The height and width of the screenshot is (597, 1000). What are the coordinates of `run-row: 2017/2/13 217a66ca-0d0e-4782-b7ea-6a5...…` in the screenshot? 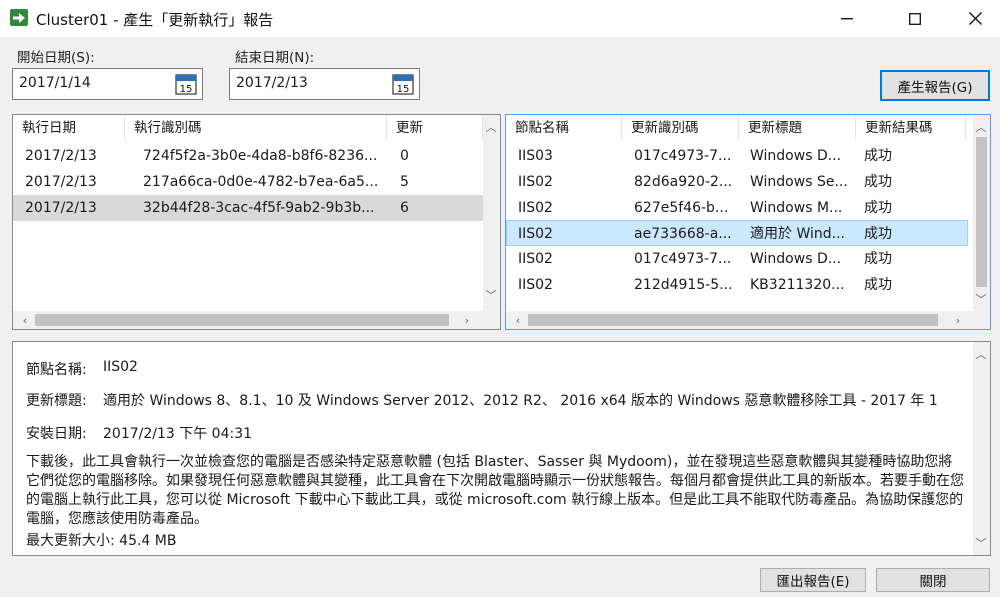 It's located at (248, 182).